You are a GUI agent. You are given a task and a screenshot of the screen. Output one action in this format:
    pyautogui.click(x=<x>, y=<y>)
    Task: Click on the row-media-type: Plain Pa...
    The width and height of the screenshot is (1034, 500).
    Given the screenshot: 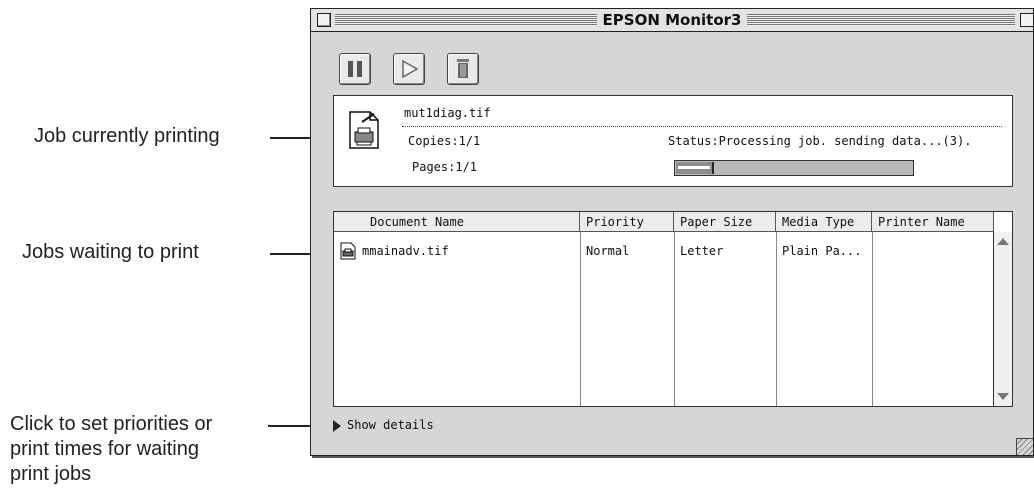 What is the action you would take?
    pyautogui.click(x=822, y=251)
    